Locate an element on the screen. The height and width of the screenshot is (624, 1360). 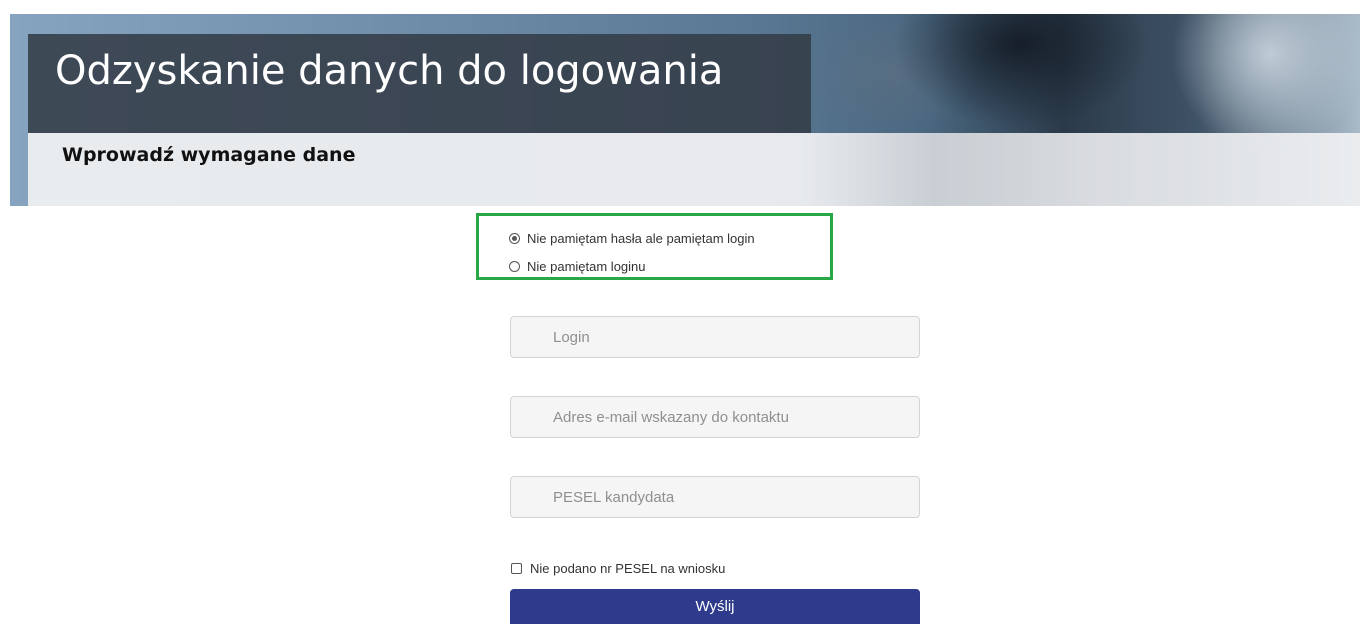
page-title: Odzyskanie danych do logowania is located at coordinates (389, 71).